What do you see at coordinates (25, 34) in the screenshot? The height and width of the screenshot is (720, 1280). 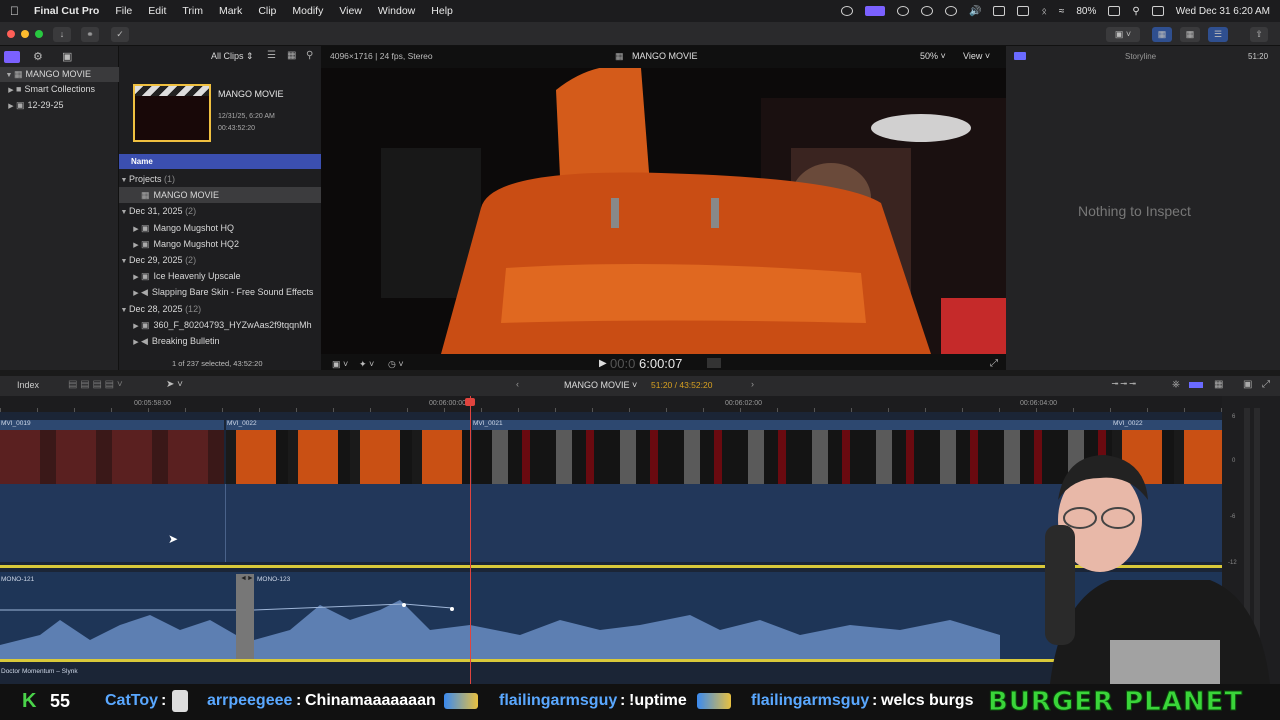 I see `minimize-window-button` at bounding box center [25, 34].